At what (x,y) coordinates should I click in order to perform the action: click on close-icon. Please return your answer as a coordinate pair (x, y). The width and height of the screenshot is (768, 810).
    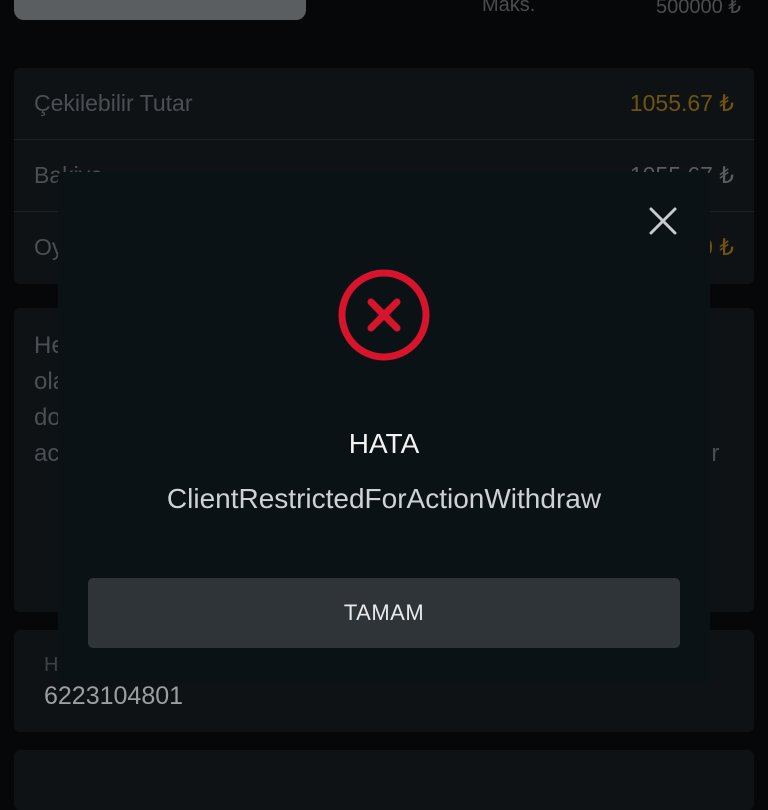
    Looking at the image, I should click on (663, 221).